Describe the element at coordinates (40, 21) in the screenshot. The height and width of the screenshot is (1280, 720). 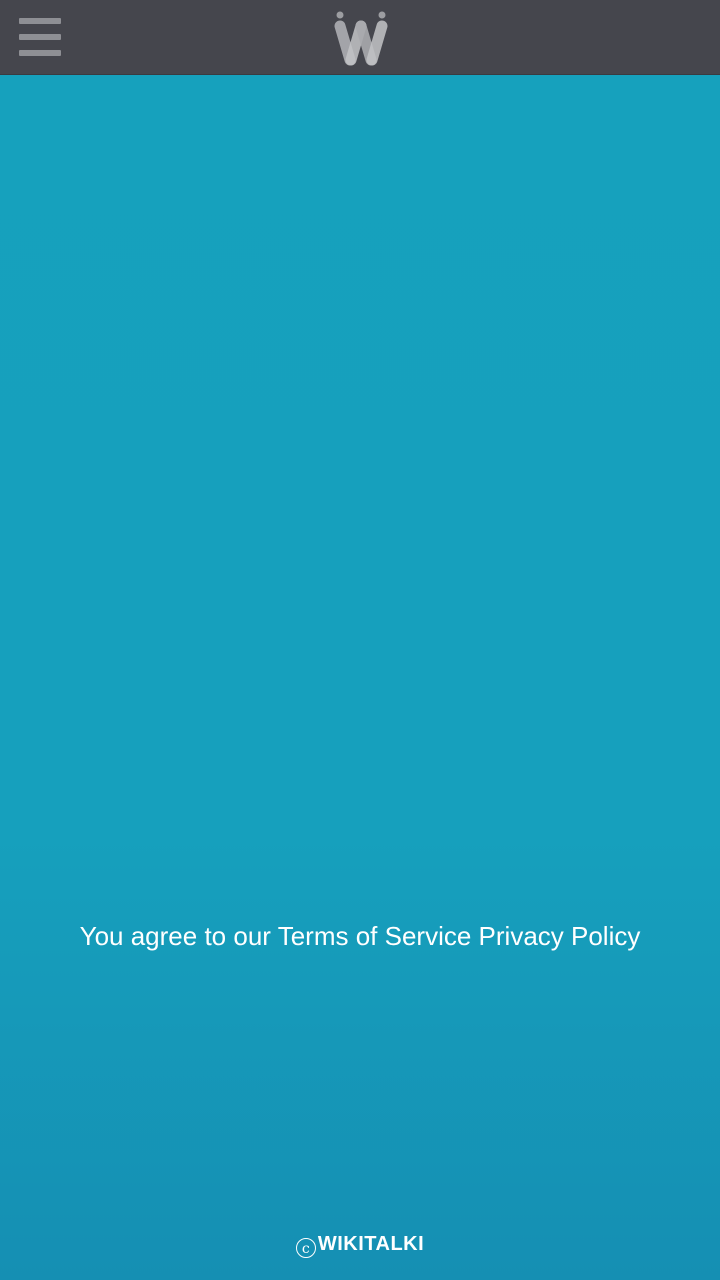
I see `hamburger-menu-icon` at that location.